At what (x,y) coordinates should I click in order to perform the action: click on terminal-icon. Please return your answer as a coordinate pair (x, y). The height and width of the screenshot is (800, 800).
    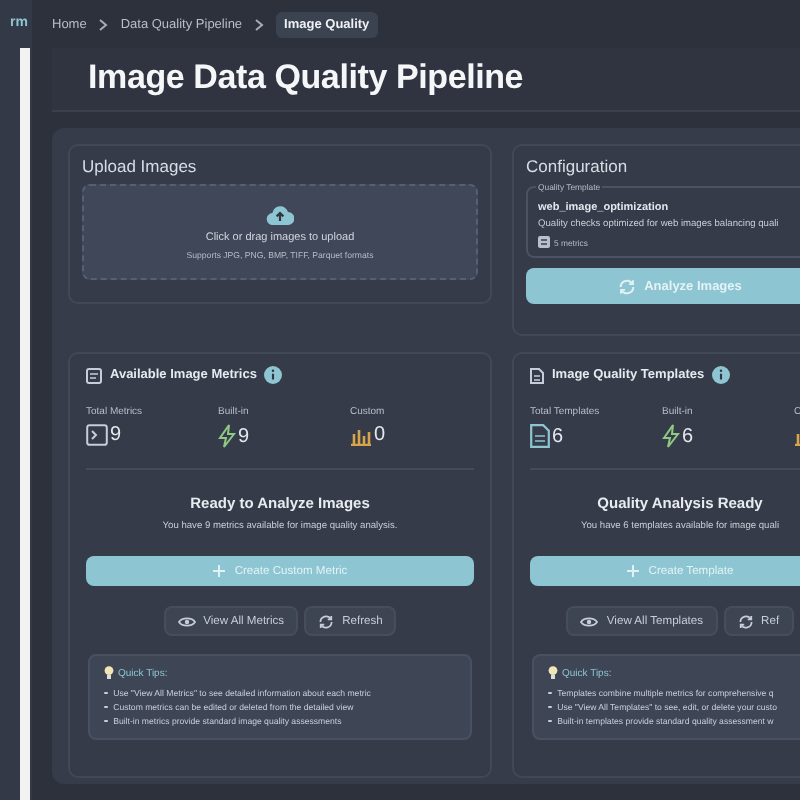
    Looking at the image, I should click on (97, 435).